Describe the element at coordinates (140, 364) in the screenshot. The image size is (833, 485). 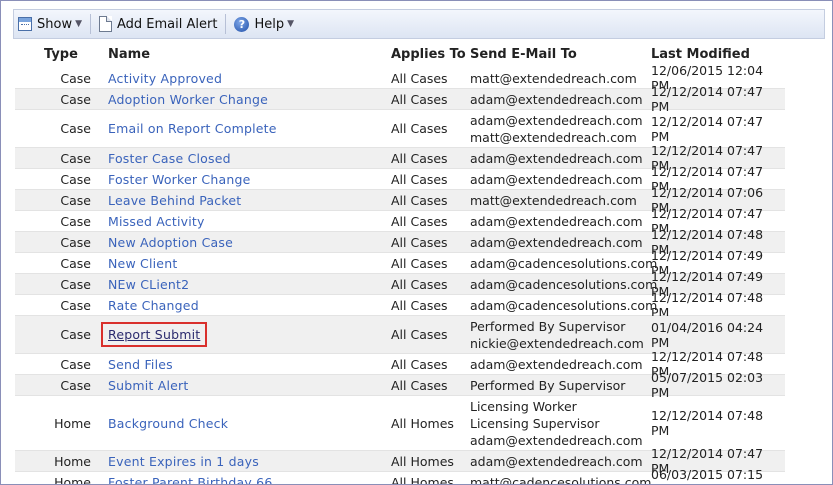
I see `alert-name-link: Send Files` at that location.